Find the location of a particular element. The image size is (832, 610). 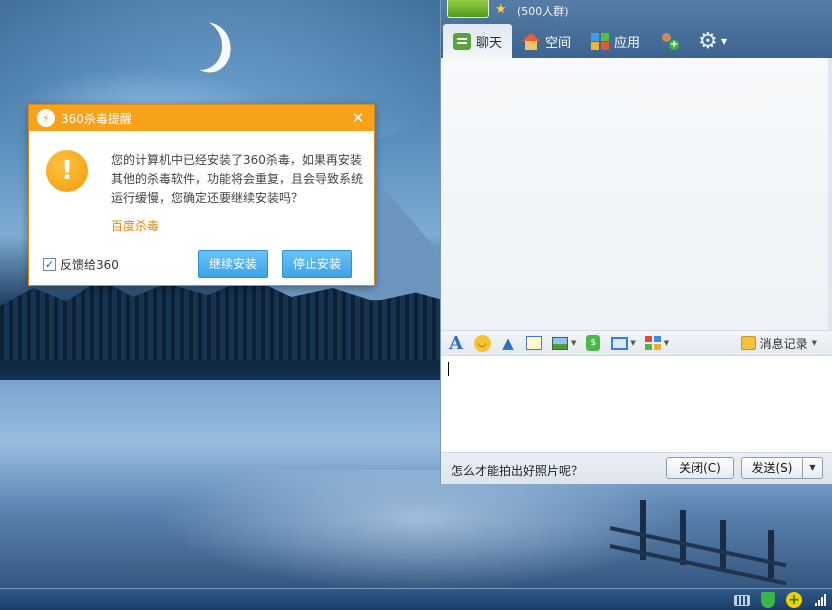

continue-install-button: 继续安装 is located at coordinates (233, 264).